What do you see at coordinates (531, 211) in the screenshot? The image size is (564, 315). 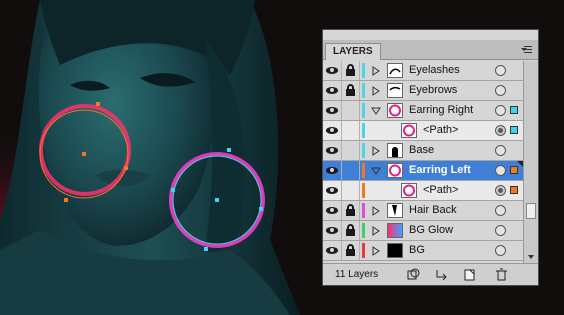 I see `scrollbar-thumb` at bounding box center [531, 211].